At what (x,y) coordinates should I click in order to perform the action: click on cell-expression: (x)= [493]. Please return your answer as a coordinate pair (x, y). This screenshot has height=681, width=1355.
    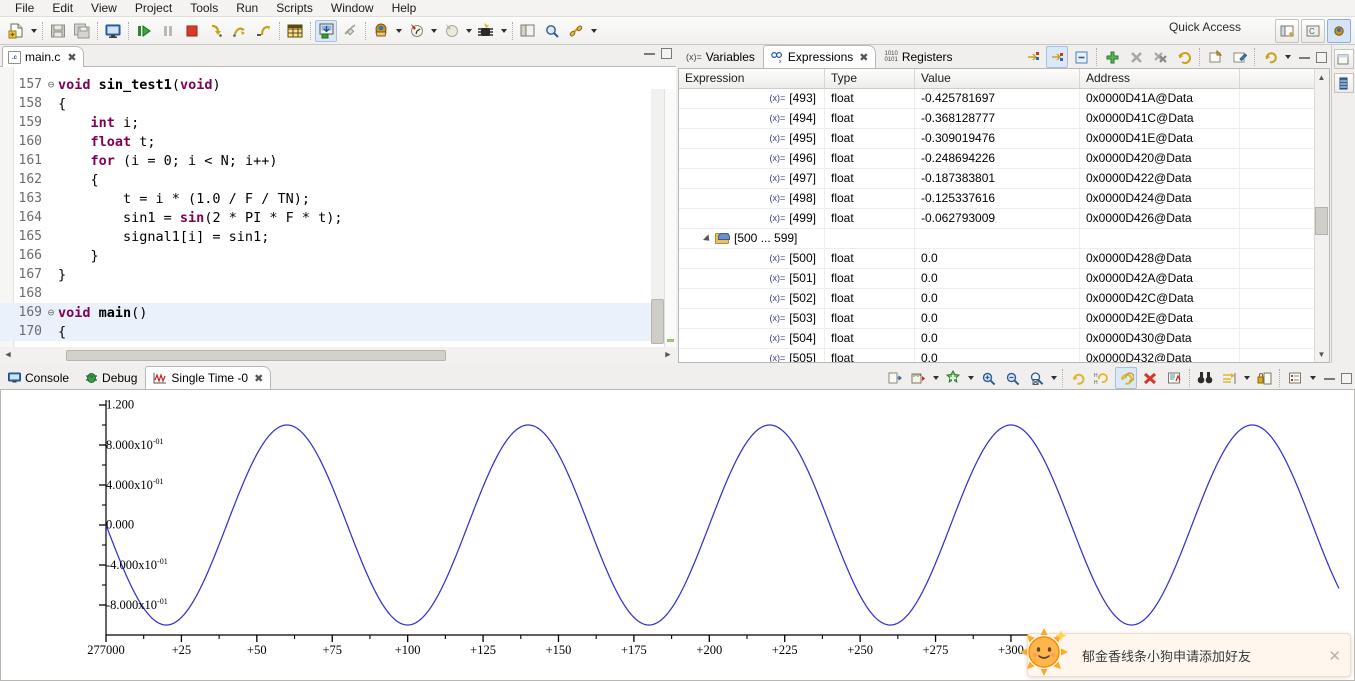
    Looking at the image, I should click on (752, 98).